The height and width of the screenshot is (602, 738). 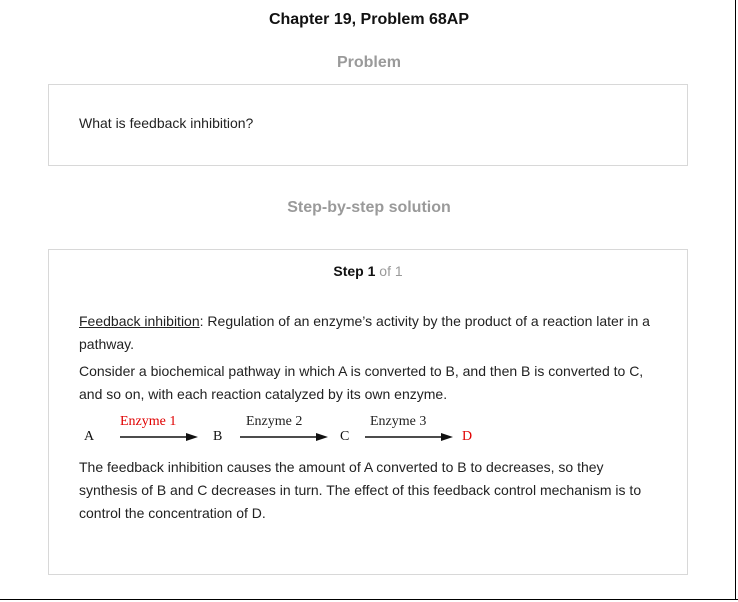 I want to click on node-a: A, so click(x=89, y=436).